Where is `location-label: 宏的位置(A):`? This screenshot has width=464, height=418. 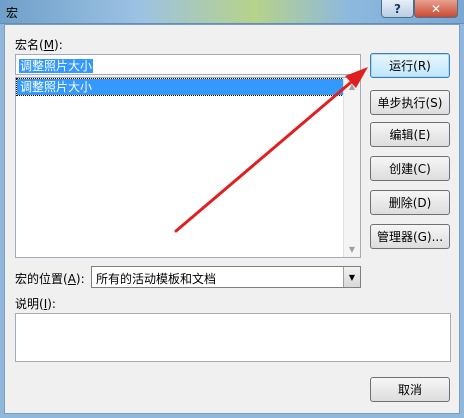 location-label: 宏的位置(A): is located at coordinates (50, 279).